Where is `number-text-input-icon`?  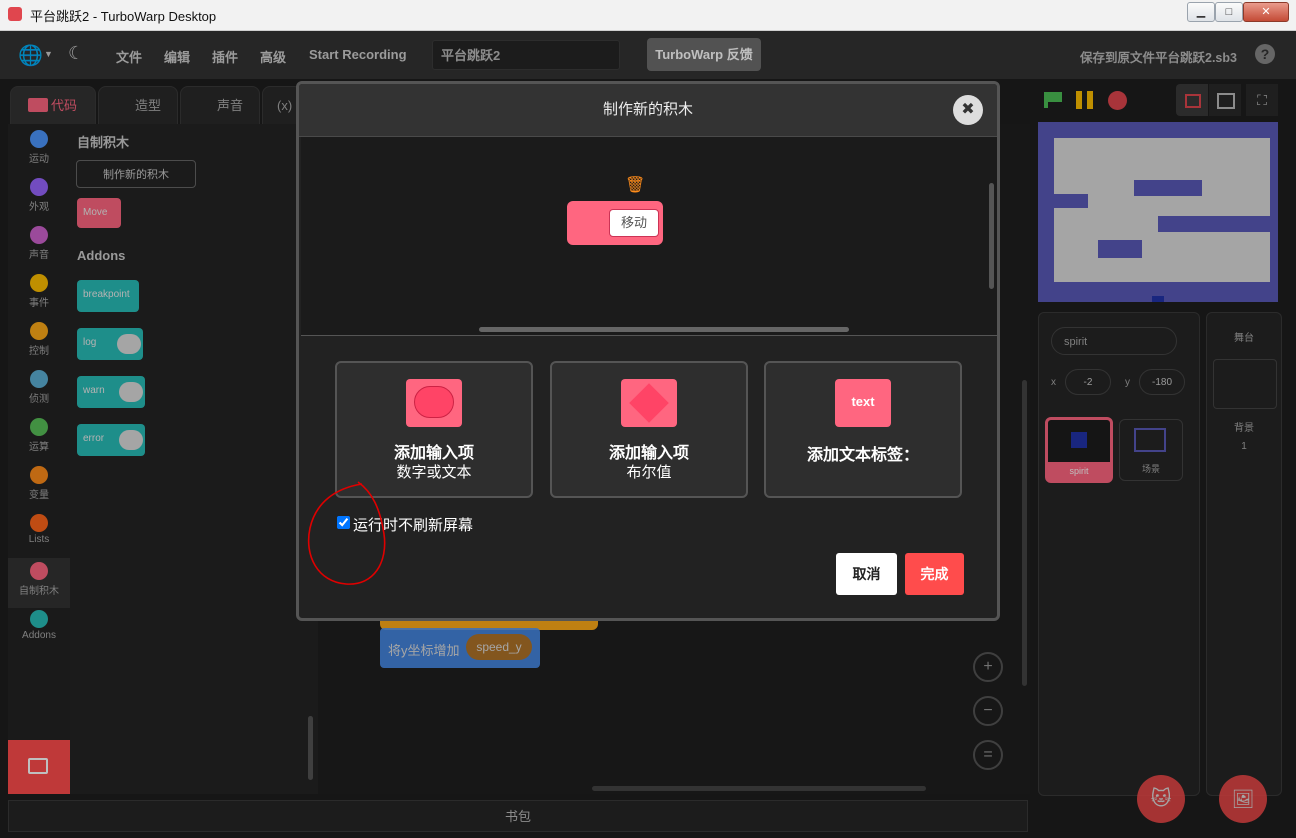 number-text-input-icon is located at coordinates (434, 403).